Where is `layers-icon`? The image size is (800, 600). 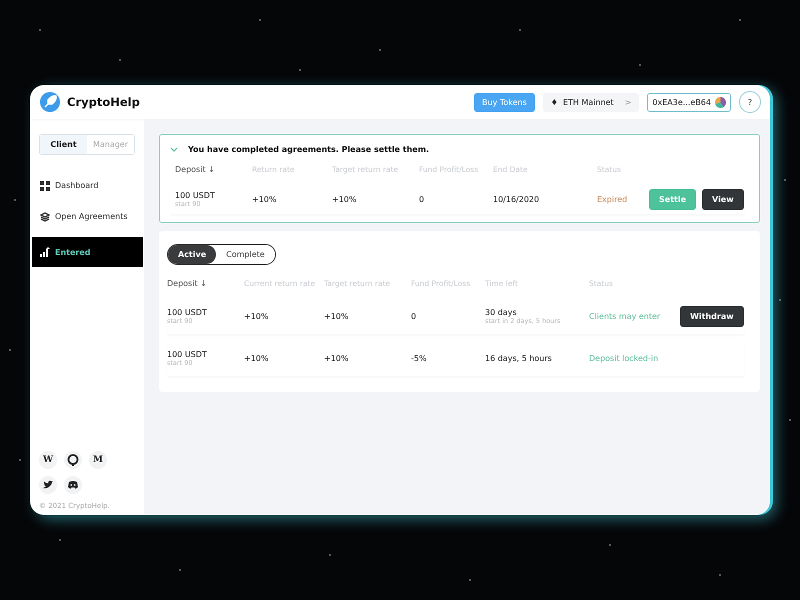
layers-icon is located at coordinates (45, 217).